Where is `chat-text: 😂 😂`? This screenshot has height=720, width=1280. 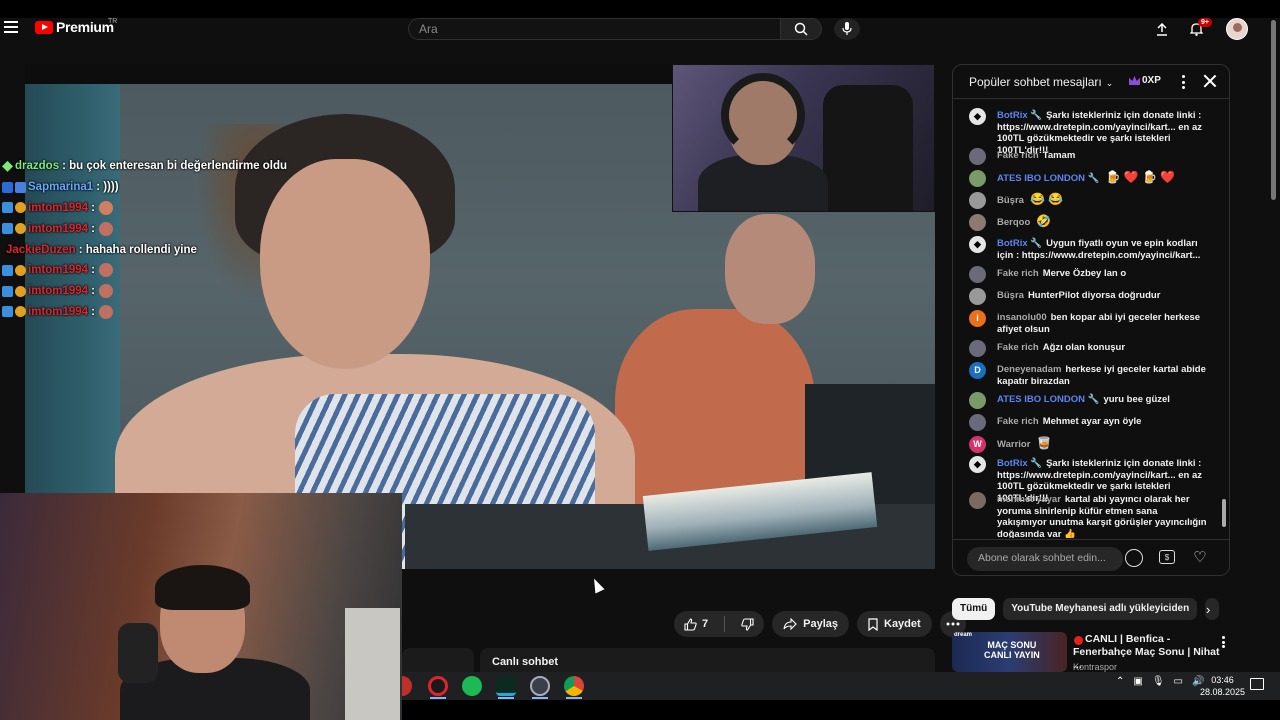
chat-text: 😂 😂 is located at coordinates (1046, 199).